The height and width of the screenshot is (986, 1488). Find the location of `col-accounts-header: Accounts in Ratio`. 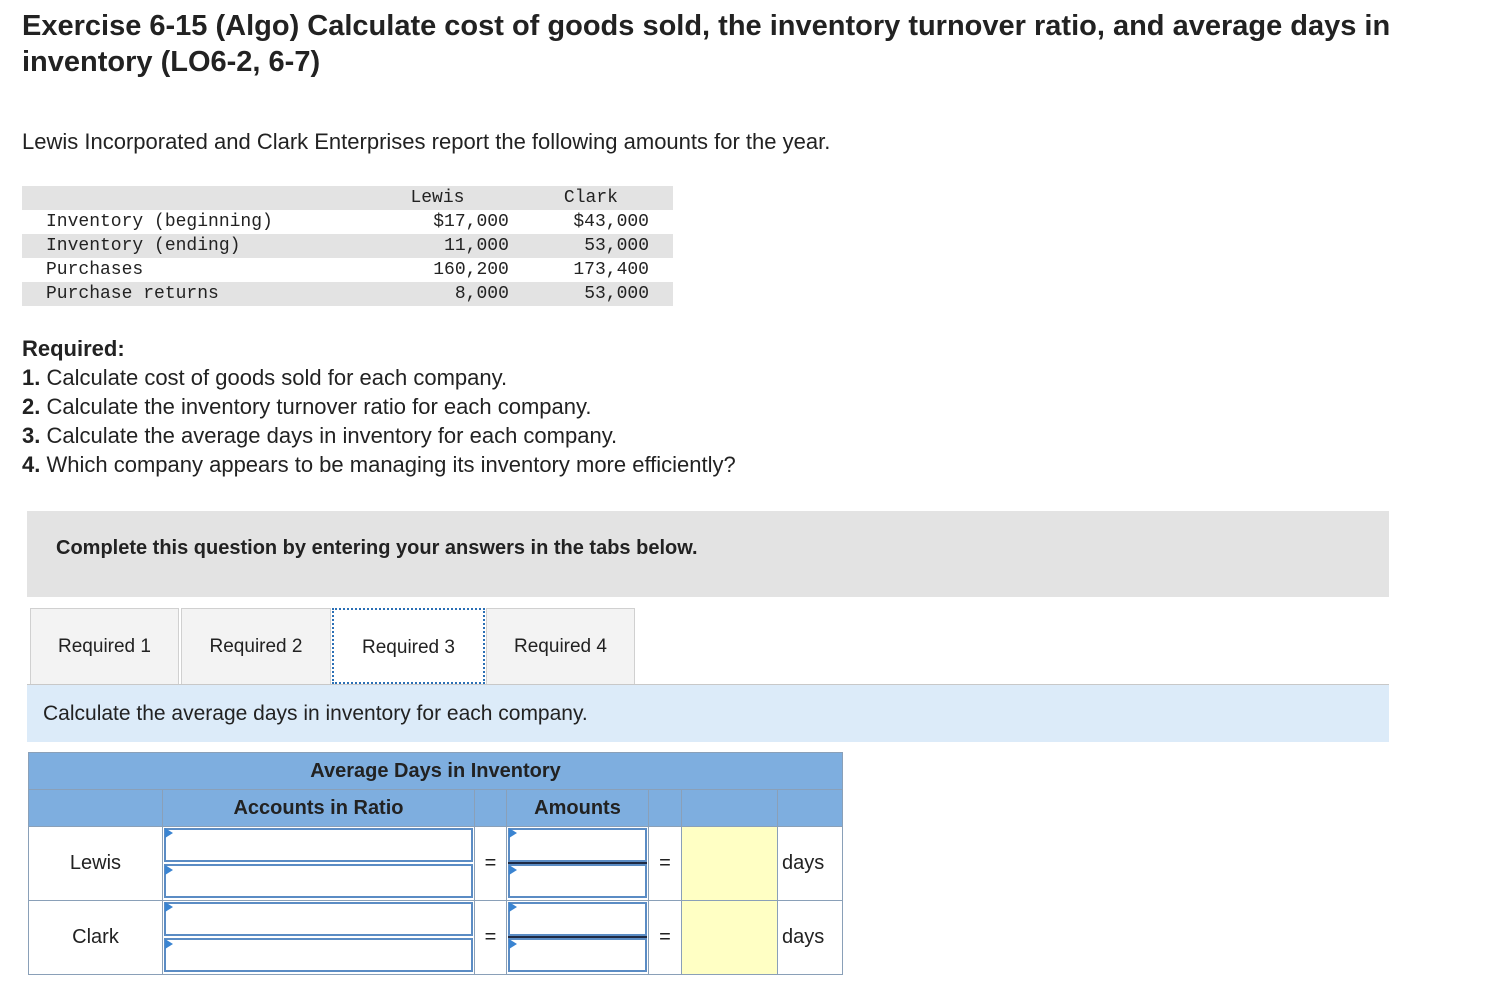

col-accounts-header: Accounts in Ratio is located at coordinates (318, 808).